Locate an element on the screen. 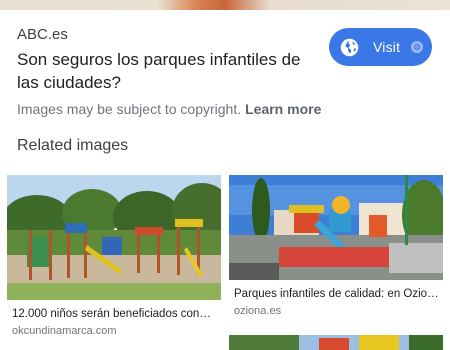  visit-button: Visit is located at coordinates (380, 47).